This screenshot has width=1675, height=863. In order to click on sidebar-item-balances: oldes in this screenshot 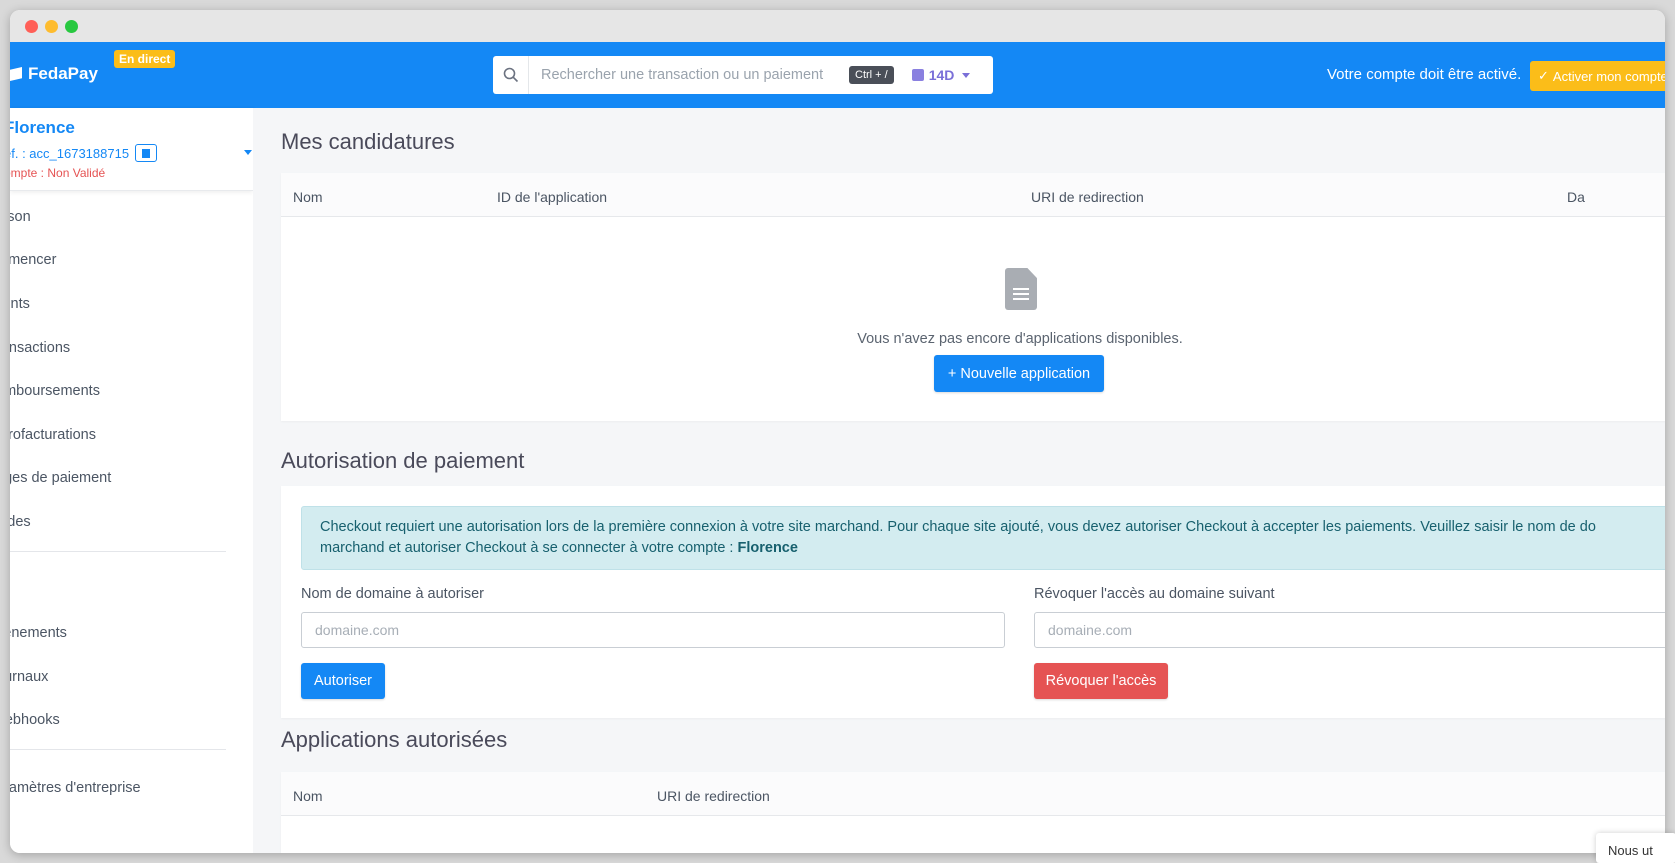, I will do `click(20, 522)`.